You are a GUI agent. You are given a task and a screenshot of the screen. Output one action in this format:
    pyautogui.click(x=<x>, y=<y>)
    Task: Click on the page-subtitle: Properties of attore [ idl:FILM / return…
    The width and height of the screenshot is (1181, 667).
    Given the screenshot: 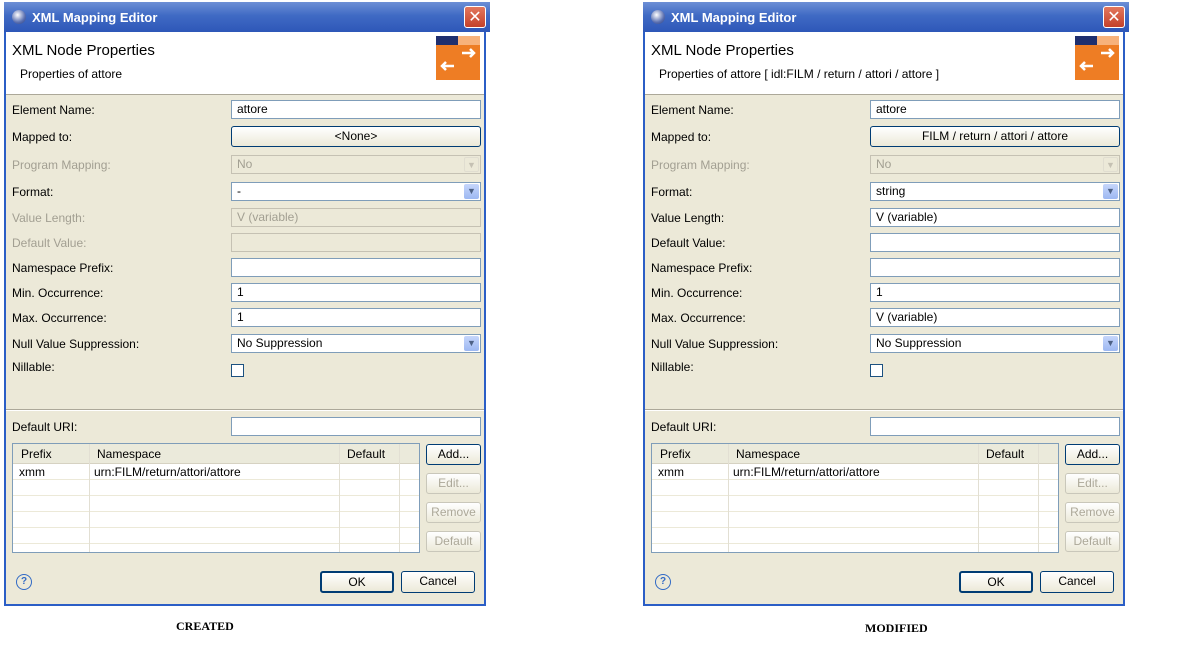 What is the action you would take?
    pyautogui.click(x=799, y=74)
    